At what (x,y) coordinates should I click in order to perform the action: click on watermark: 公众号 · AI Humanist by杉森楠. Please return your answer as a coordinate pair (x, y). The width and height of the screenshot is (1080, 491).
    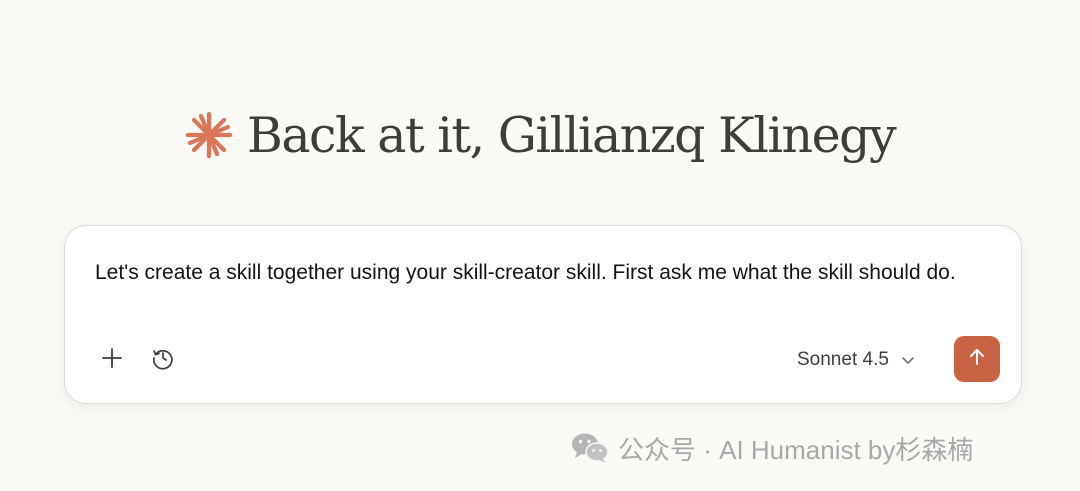
    Looking at the image, I should click on (771, 448).